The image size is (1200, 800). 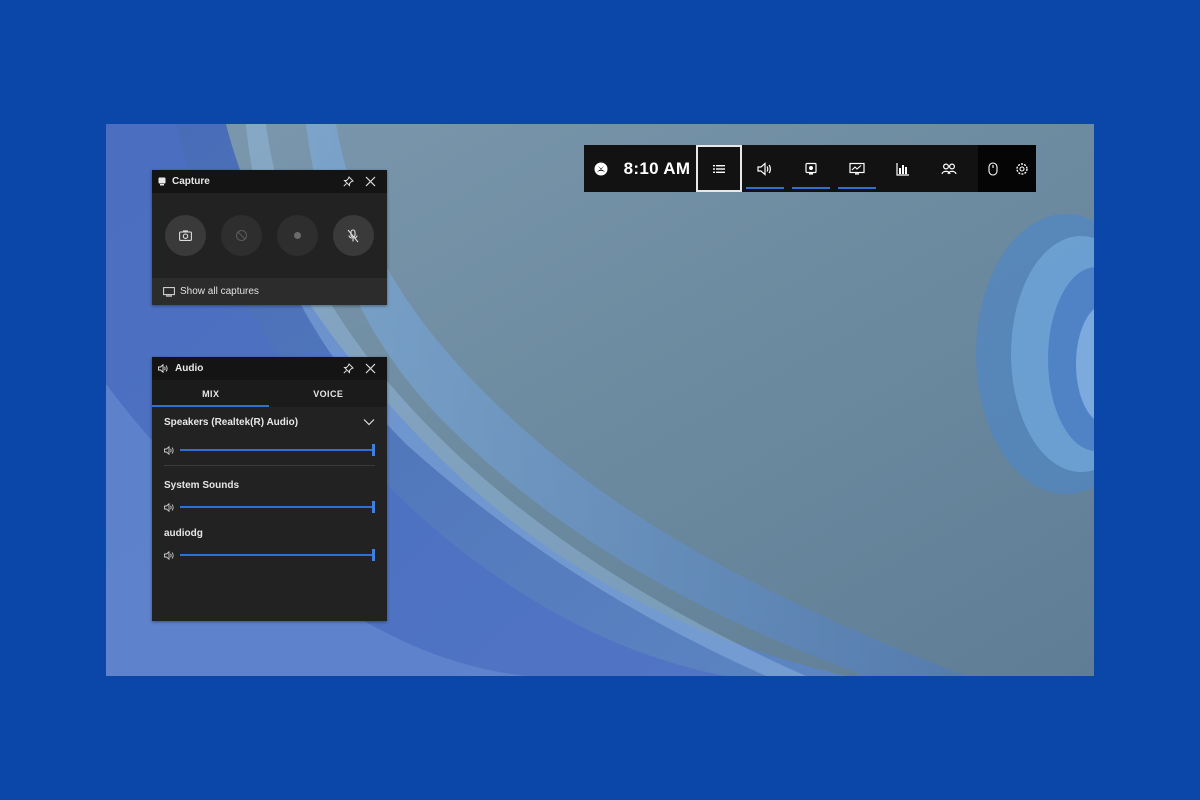 I want to click on camera-icon, so click(x=186, y=235).